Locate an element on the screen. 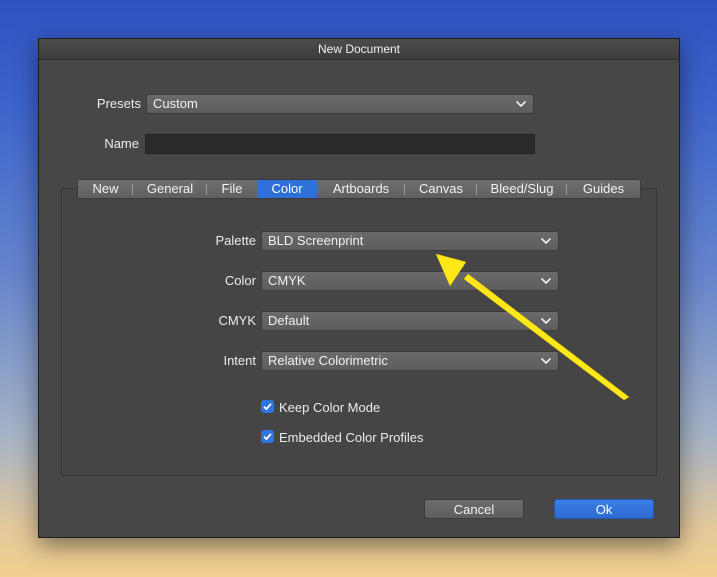 This screenshot has height=577, width=717. name-input is located at coordinates (340, 144).